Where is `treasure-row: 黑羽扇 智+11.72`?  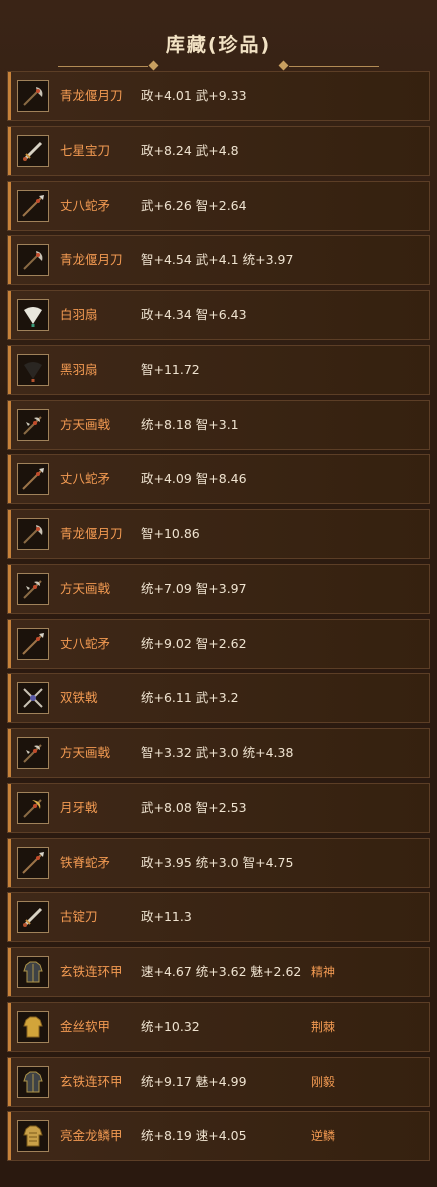
treasure-row: 黑羽扇 智+11.72 is located at coordinates (218, 369).